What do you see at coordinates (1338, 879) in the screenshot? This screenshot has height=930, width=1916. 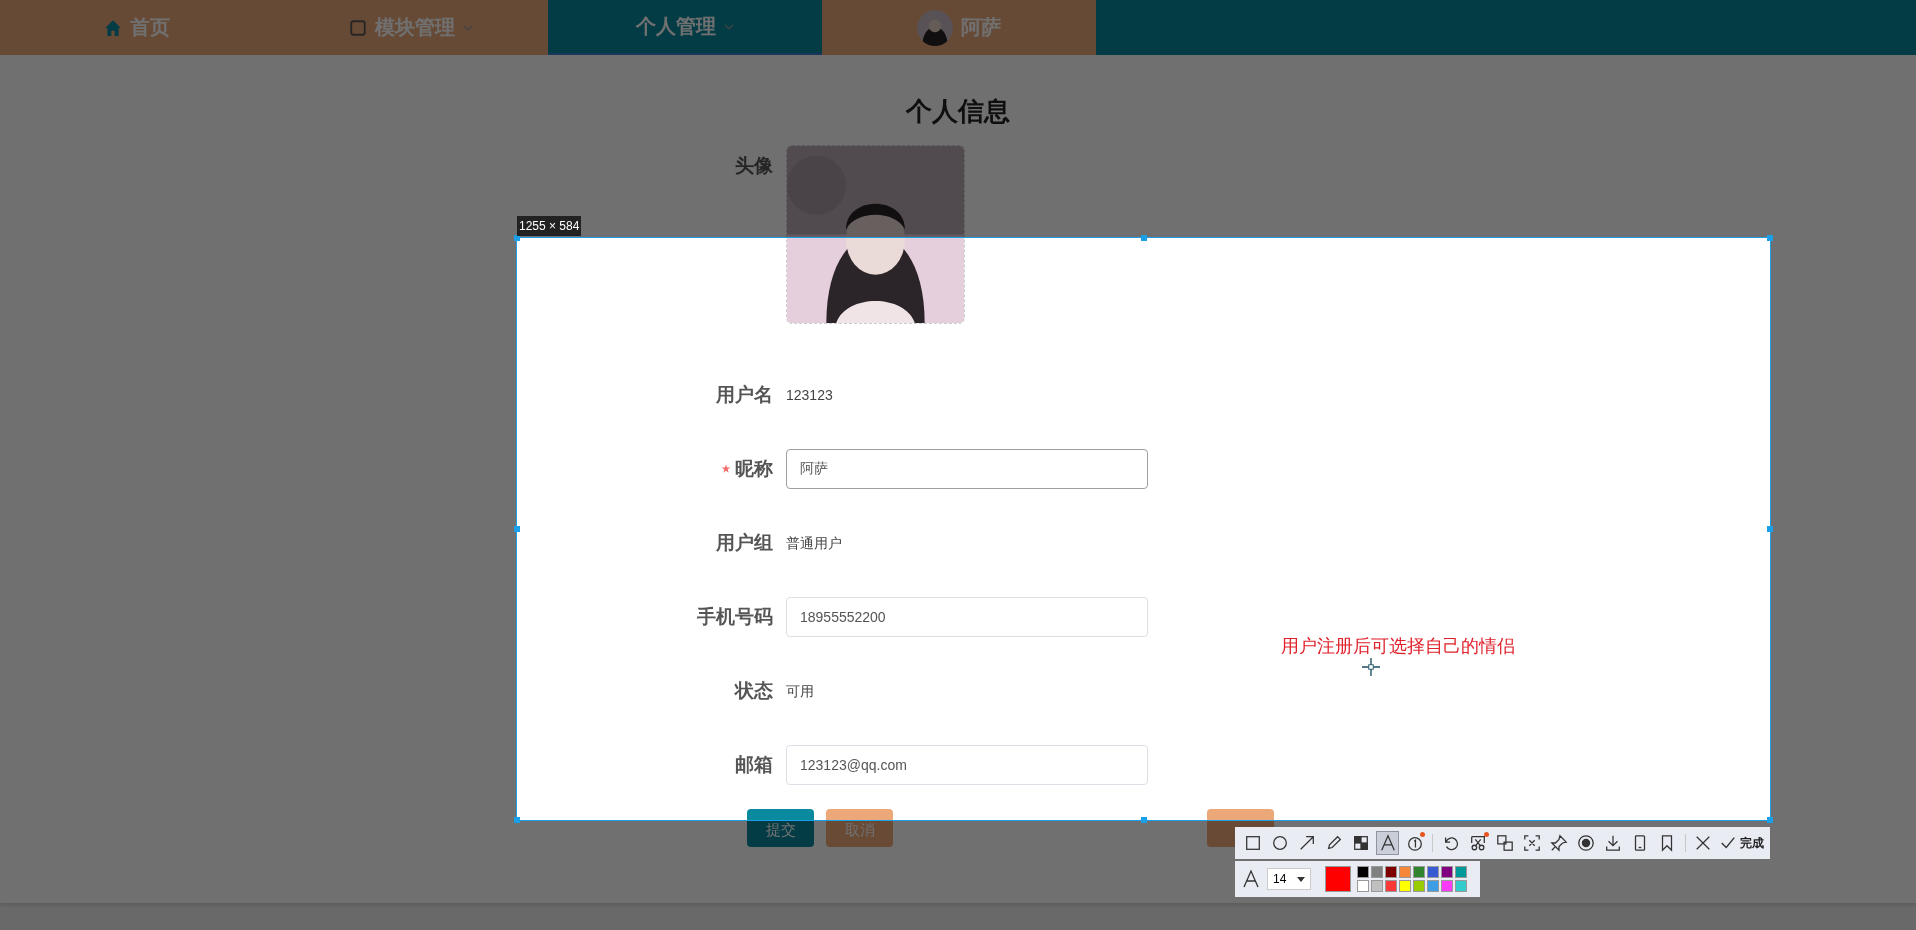 I see `current-color-swatch` at bounding box center [1338, 879].